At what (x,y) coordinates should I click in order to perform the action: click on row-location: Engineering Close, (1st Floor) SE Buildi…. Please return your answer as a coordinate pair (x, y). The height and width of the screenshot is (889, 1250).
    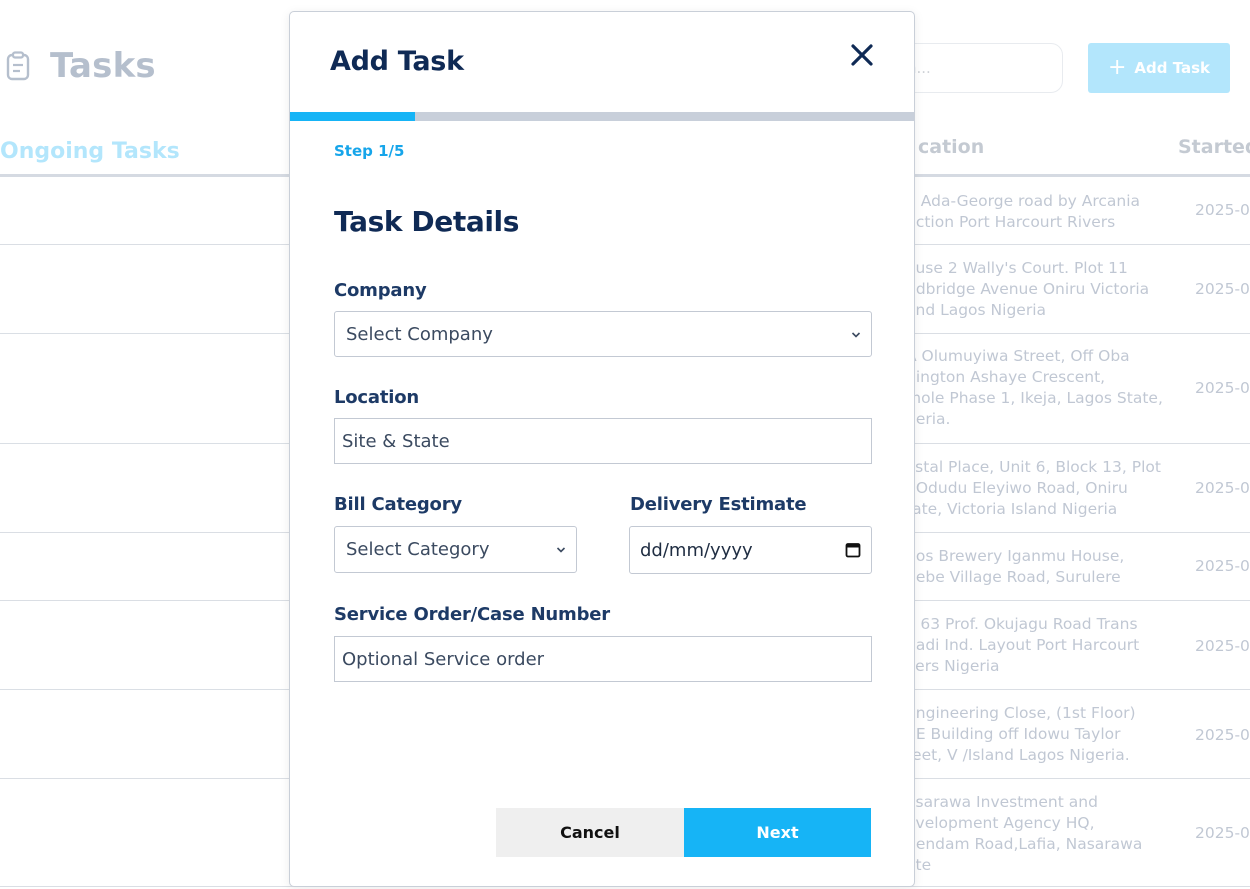
    Looking at the image, I should click on (1021, 734).